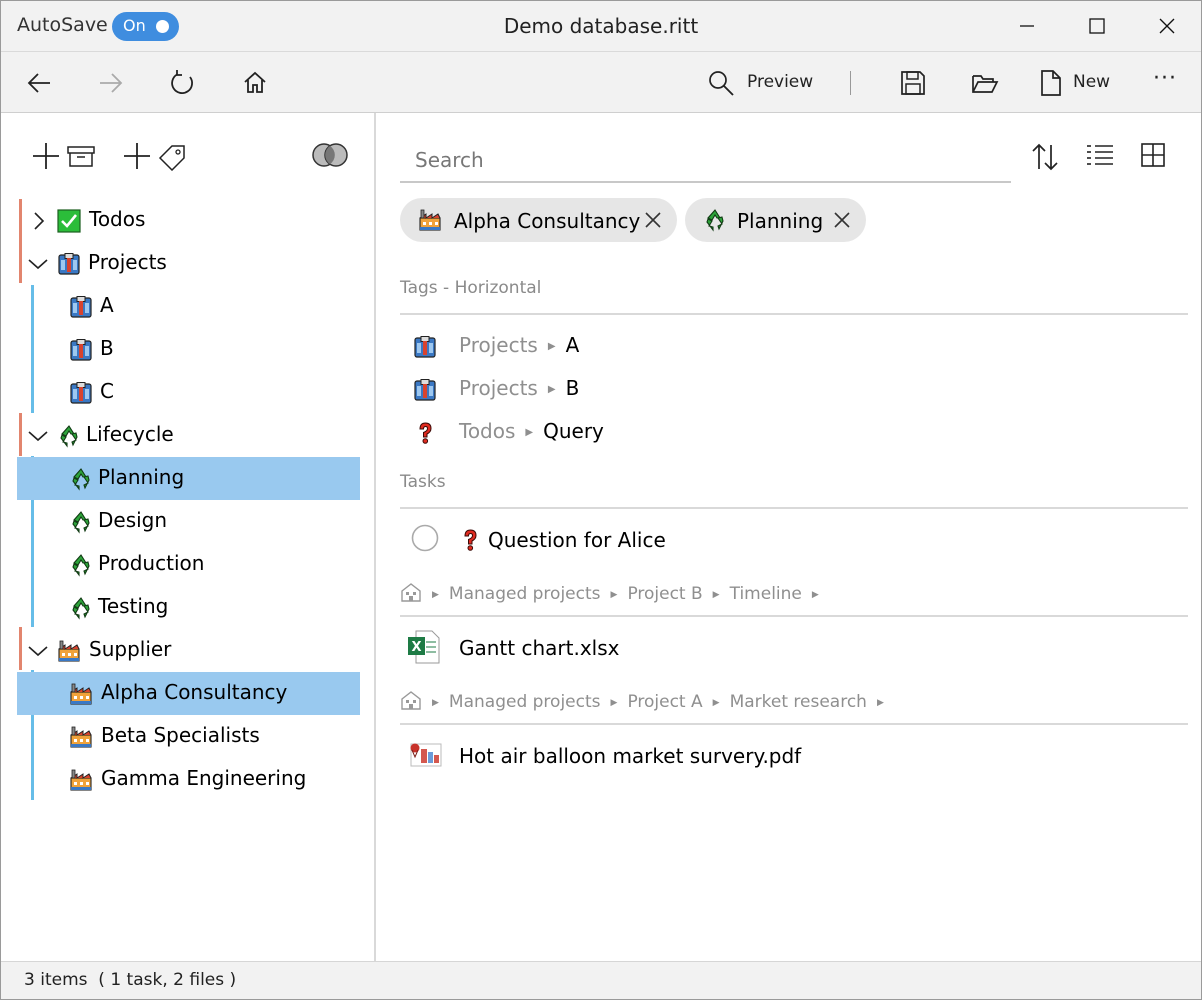  Describe the element at coordinates (470, 540) in the screenshot. I see `question-icon` at that location.